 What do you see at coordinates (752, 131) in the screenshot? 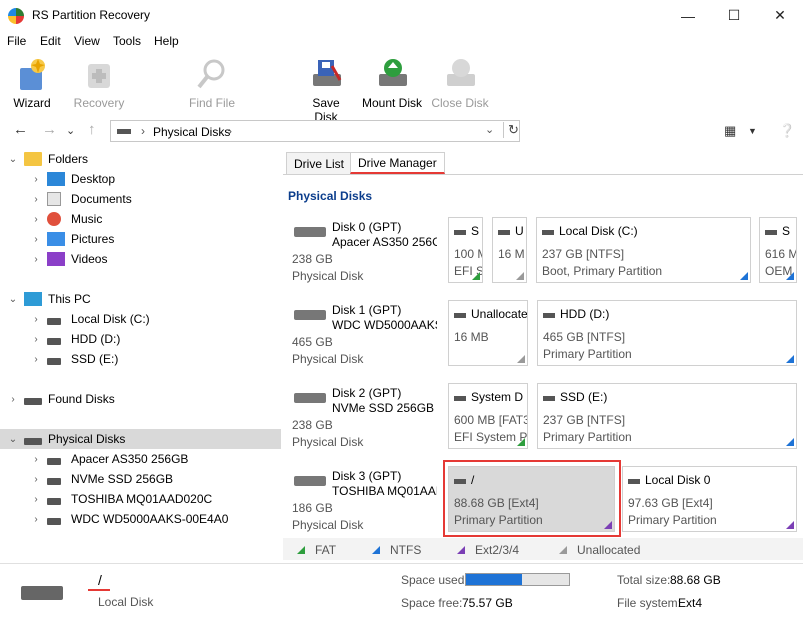
I see `view-dropdown-icon: ▼` at bounding box center [752, 131].